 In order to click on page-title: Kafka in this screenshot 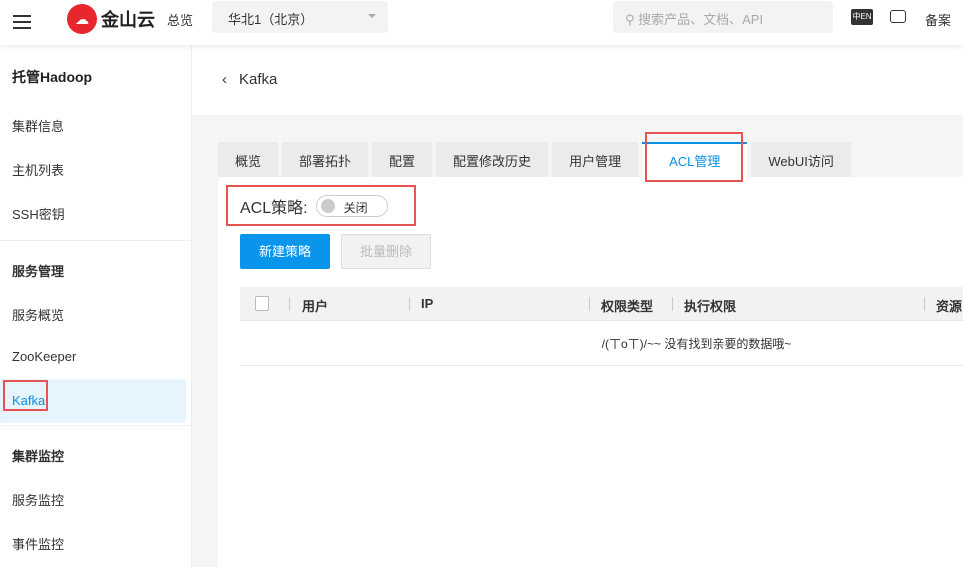, I will do `click(258, 79)`.